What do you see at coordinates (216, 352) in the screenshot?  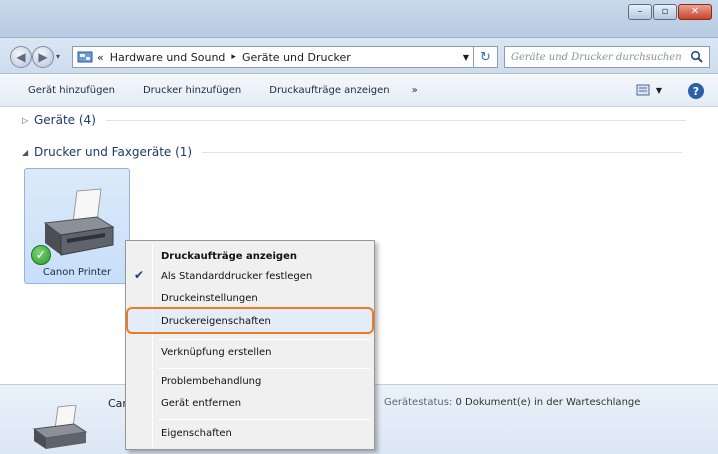 I see `menu-item-create-shortcut: Verknüpfung erstellen` at bounding box center [216, 352].